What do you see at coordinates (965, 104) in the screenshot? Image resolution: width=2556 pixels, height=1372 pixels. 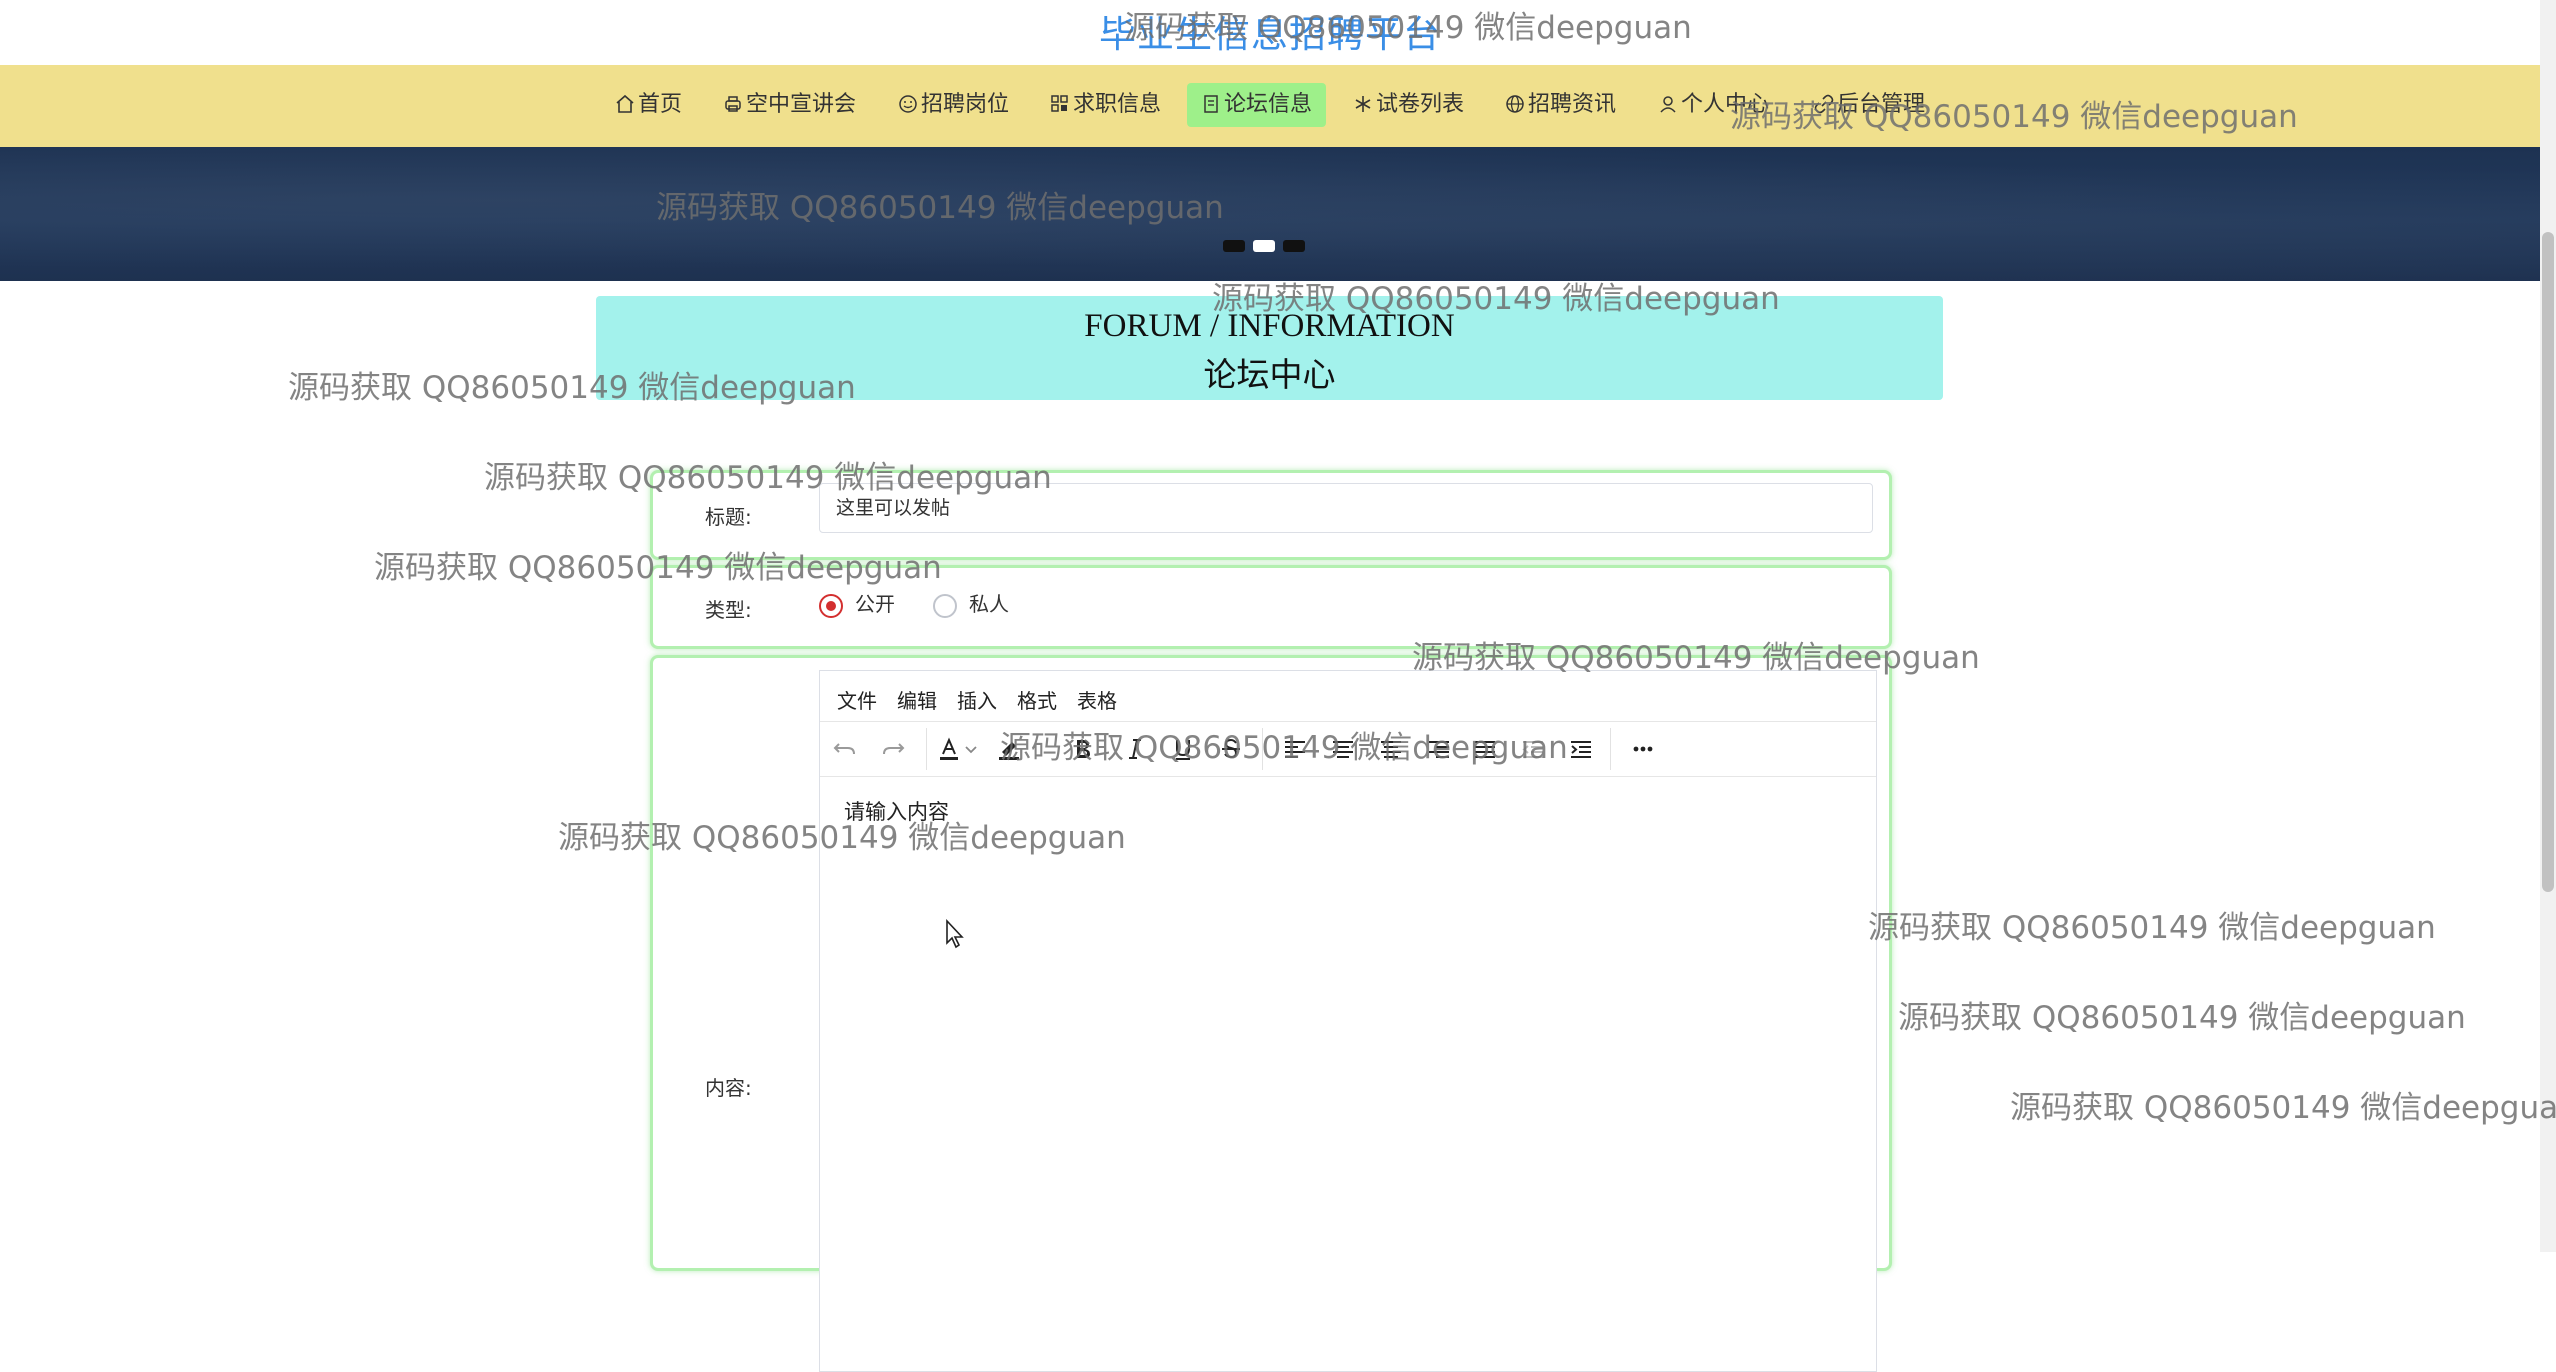 I see `nav-item-label: 招聘岗位` at bounding box center [965, 104].